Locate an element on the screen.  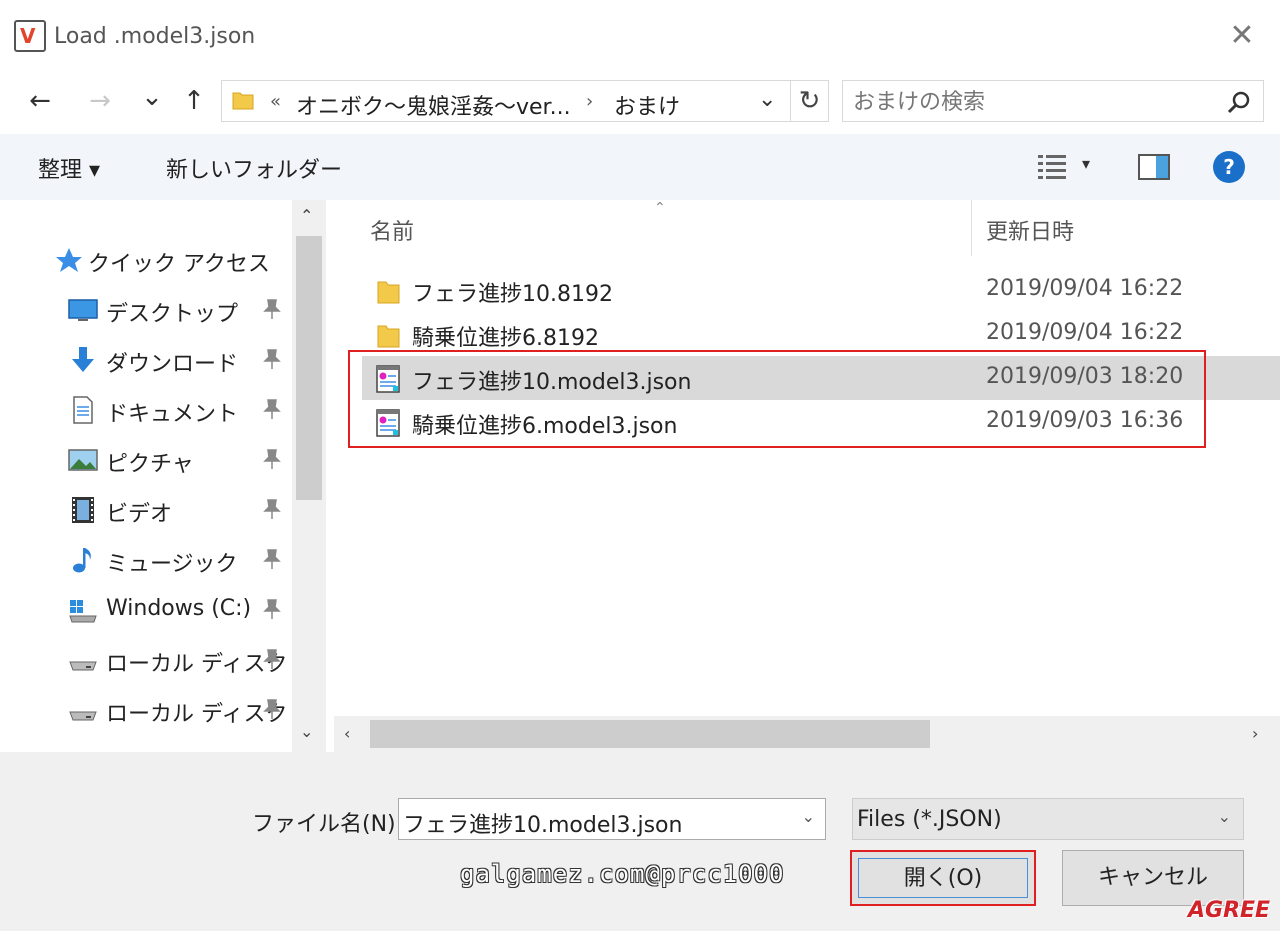
view-options-dropdown-icon: ▾ is located at coordinates (1086, 163).